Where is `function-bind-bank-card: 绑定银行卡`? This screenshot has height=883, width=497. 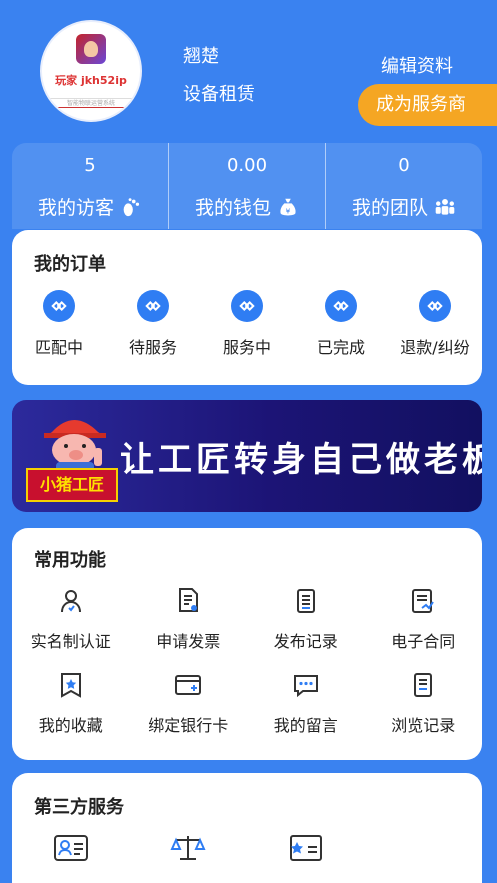 function-bind-bank-card: 绑定银行卡 is located at coordinates (189, 703).